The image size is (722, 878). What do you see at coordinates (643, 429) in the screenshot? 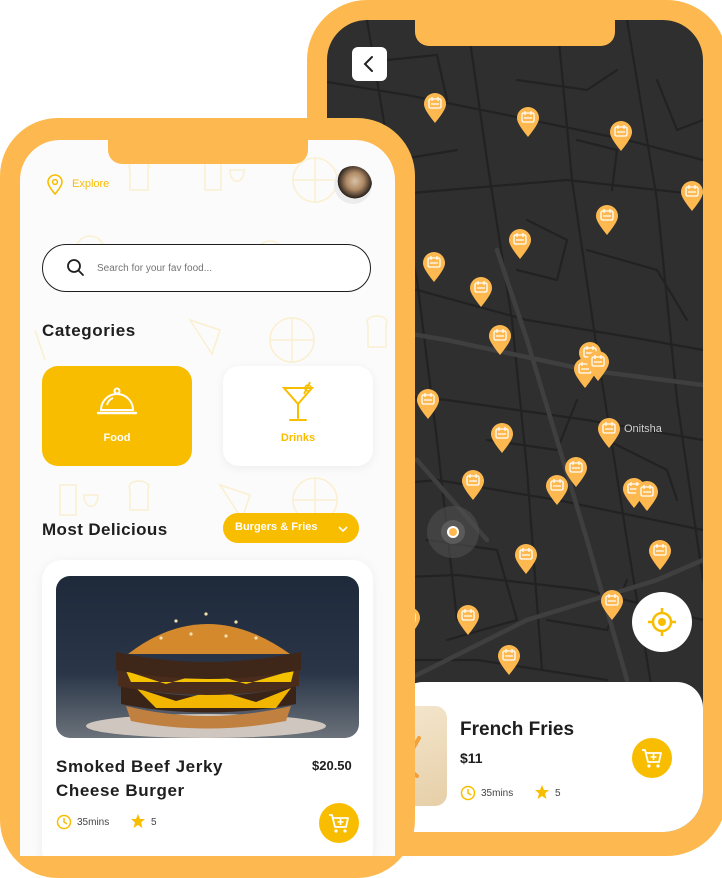
I see `city-label: Onitsha` at bounding box center [643, 429].